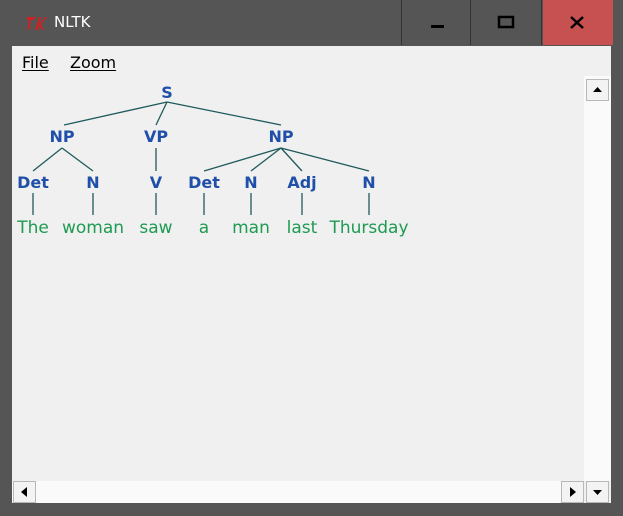 The width and height of the screenshot is (623, 516). What do you see at coordinates (167, 92) in the screenshot?
I see `node-s: S` at bounding box center [167, 92].